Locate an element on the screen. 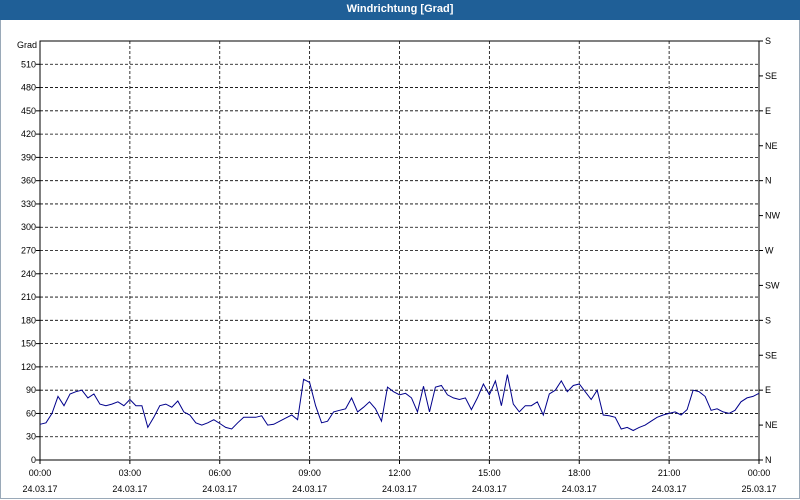  title-bar: Windrichtung [Grad] is located at coordinates (400, 10).